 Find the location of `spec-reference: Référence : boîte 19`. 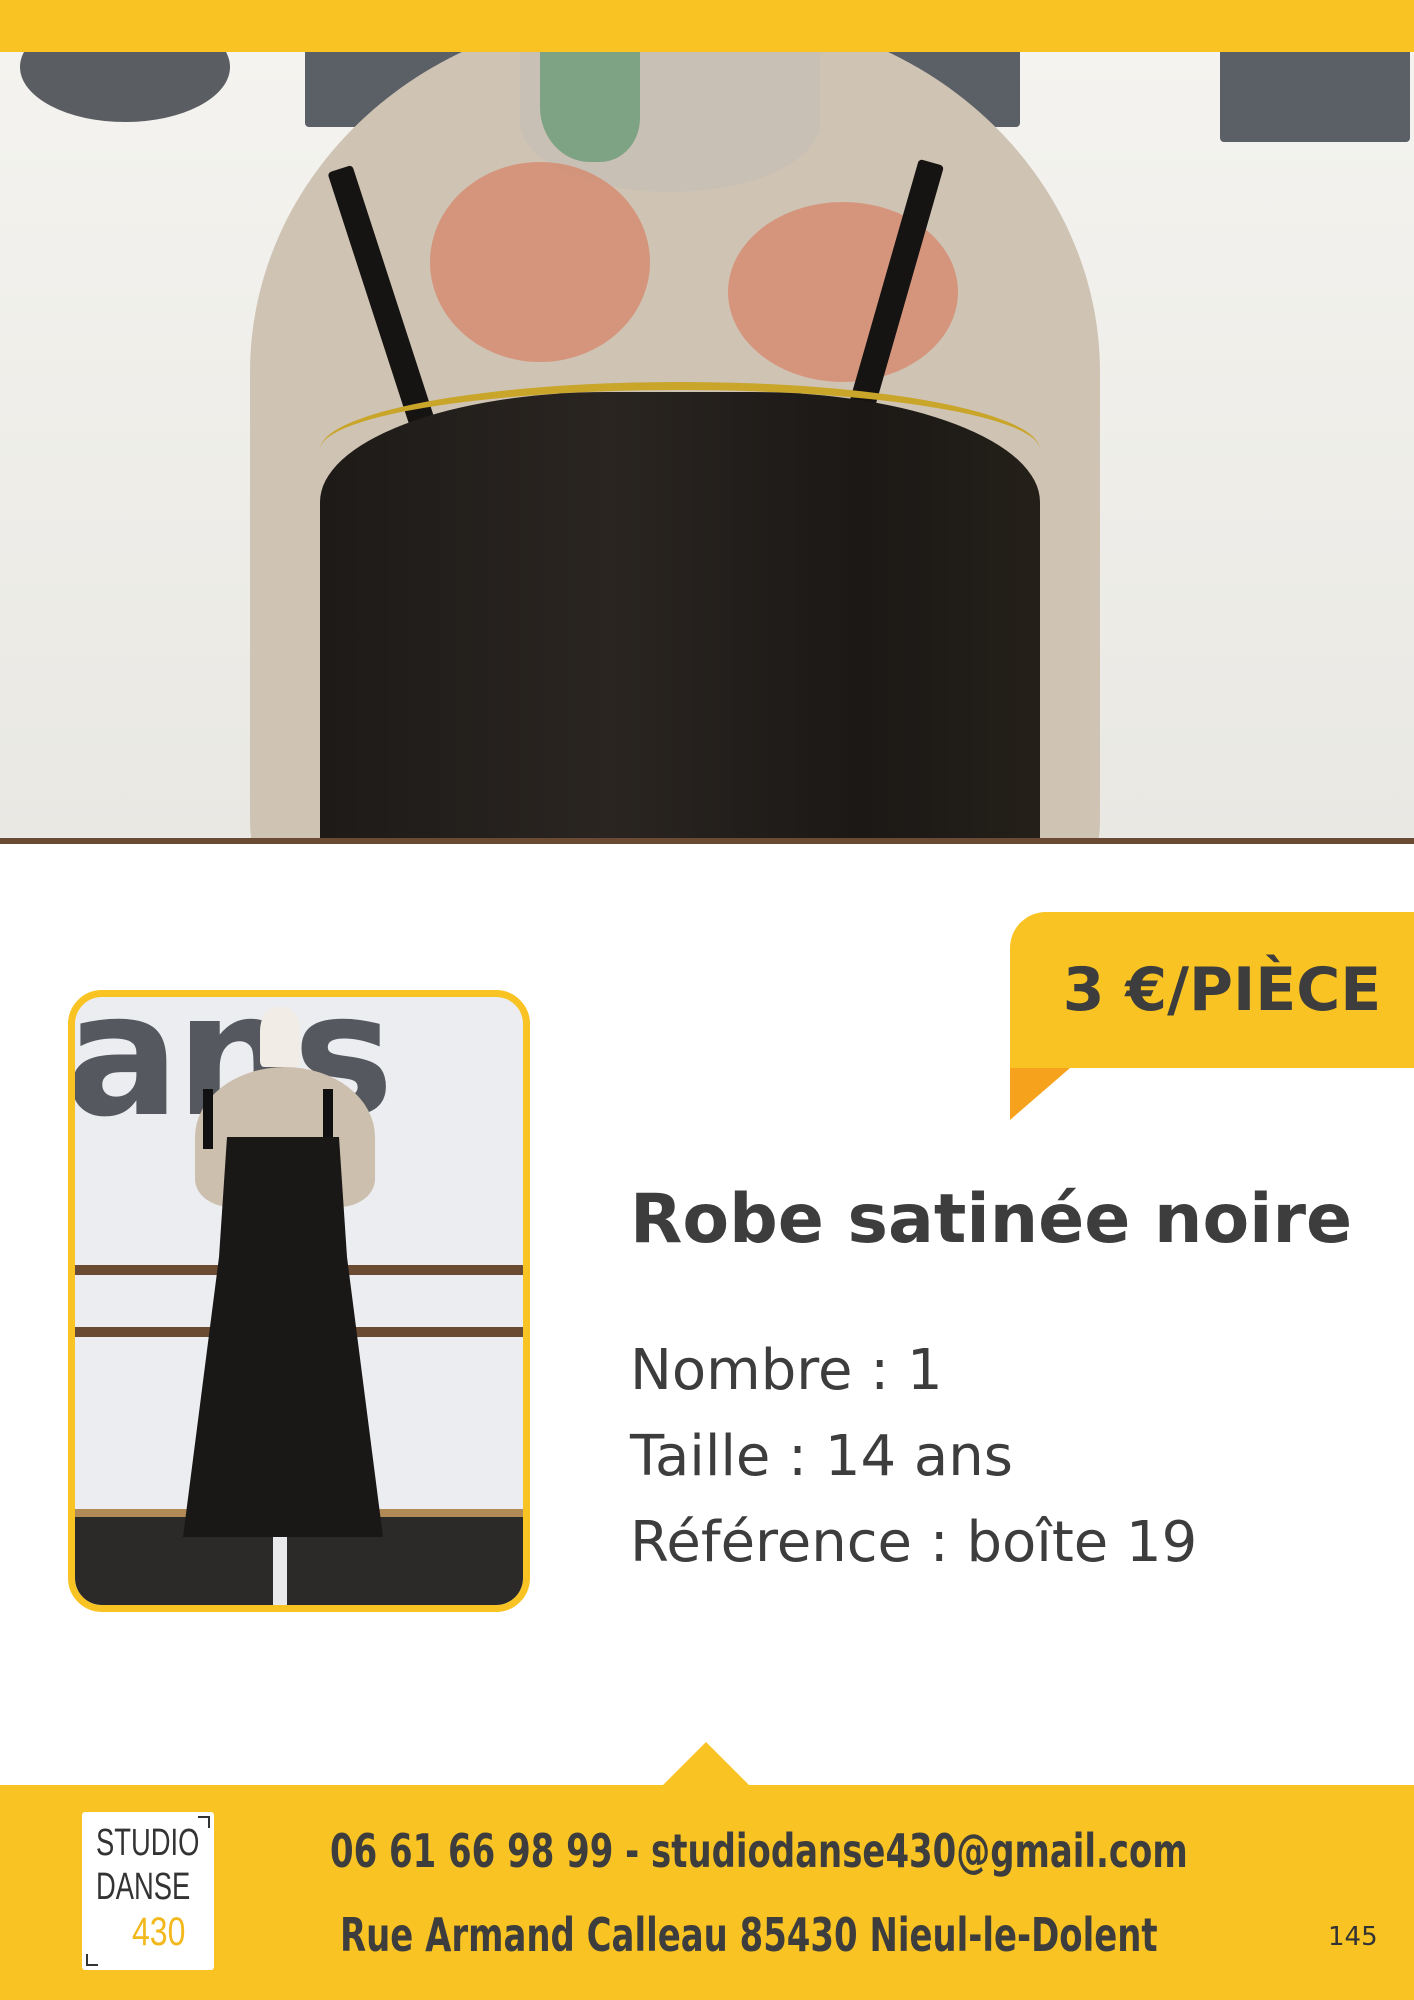

spec-reference: Référence : boîte 19 is located at coordinates (914, 1542).